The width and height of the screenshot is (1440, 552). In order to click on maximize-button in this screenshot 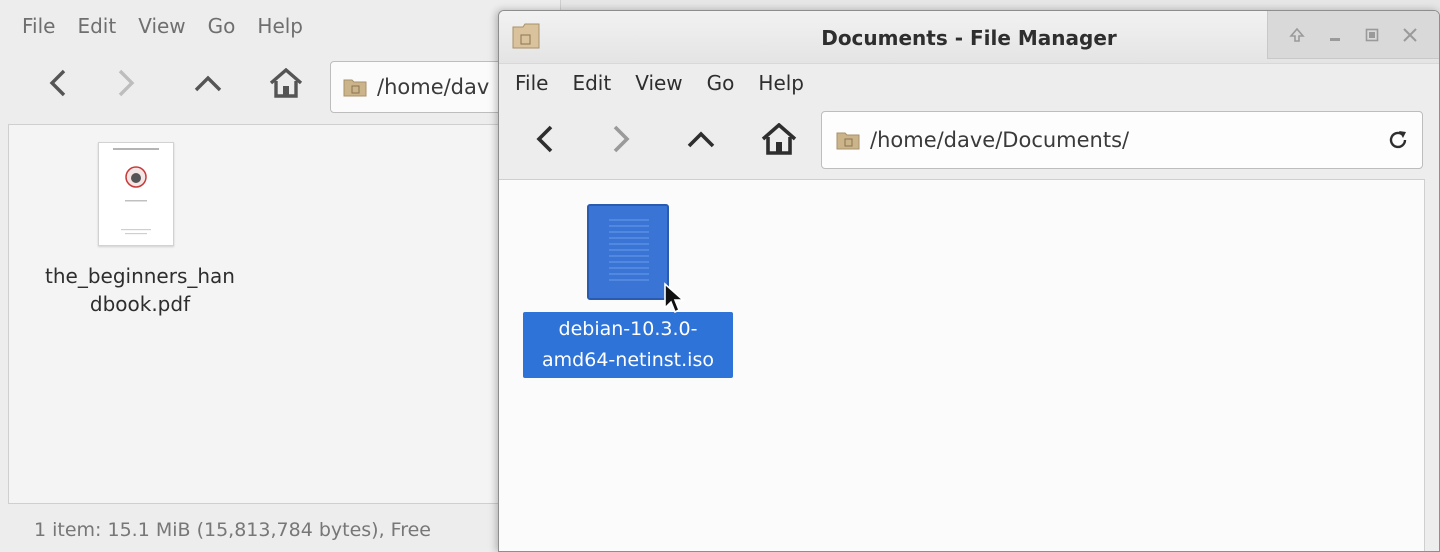, I will do `click(1372, 35)`.